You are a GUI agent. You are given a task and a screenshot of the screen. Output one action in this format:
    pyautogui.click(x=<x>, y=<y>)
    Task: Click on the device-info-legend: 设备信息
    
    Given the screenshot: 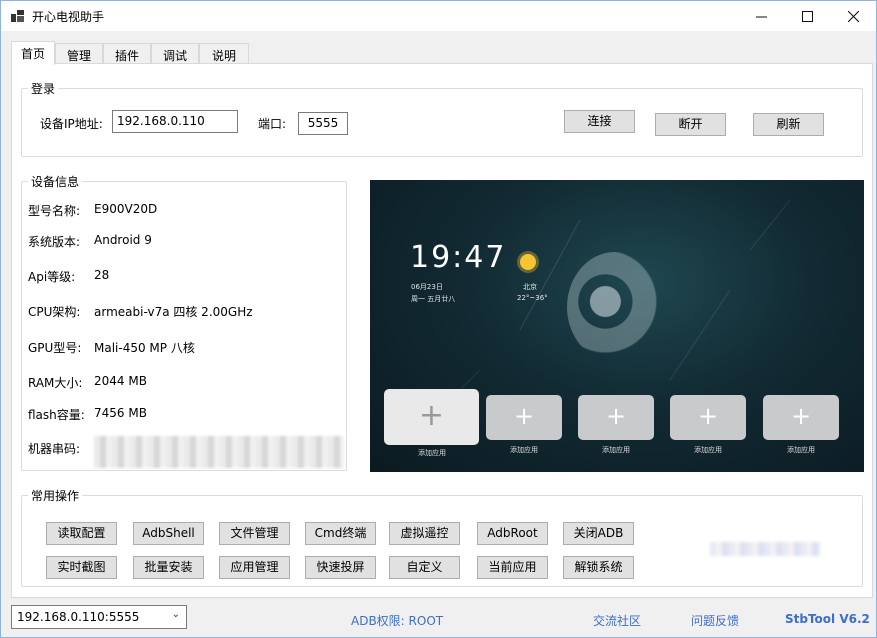 What is the action you would take?
    pyautogui.click(x=55, y=181)
    